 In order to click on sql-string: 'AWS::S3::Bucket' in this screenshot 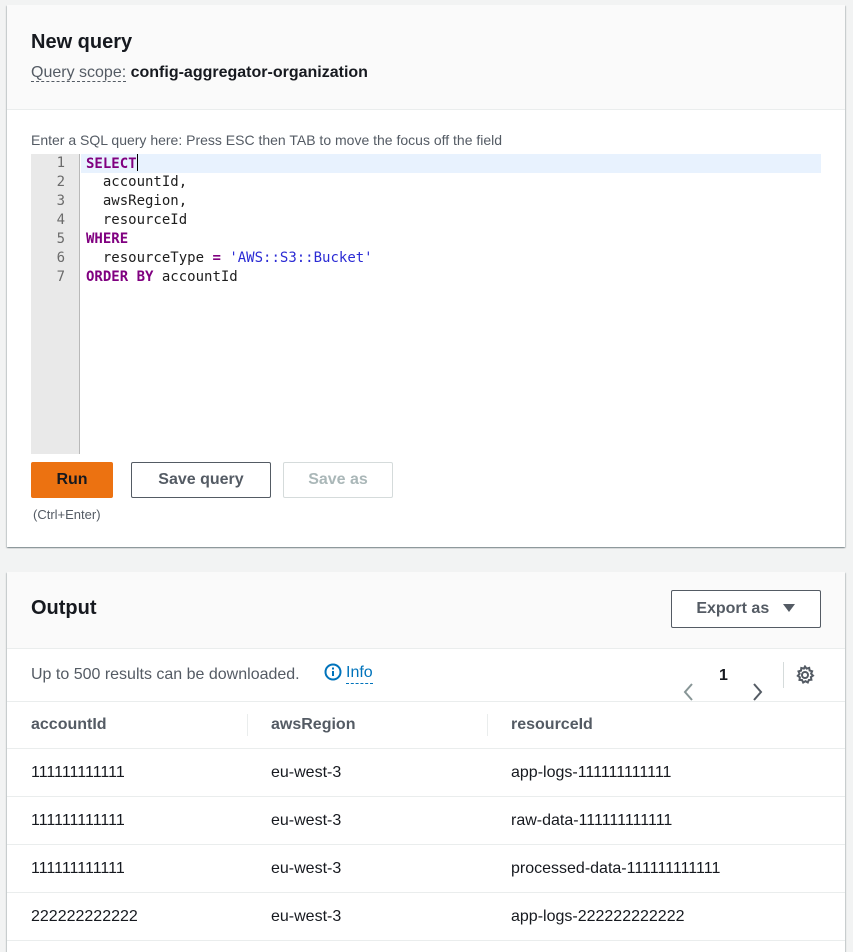, I will do `click(301, 258)`.